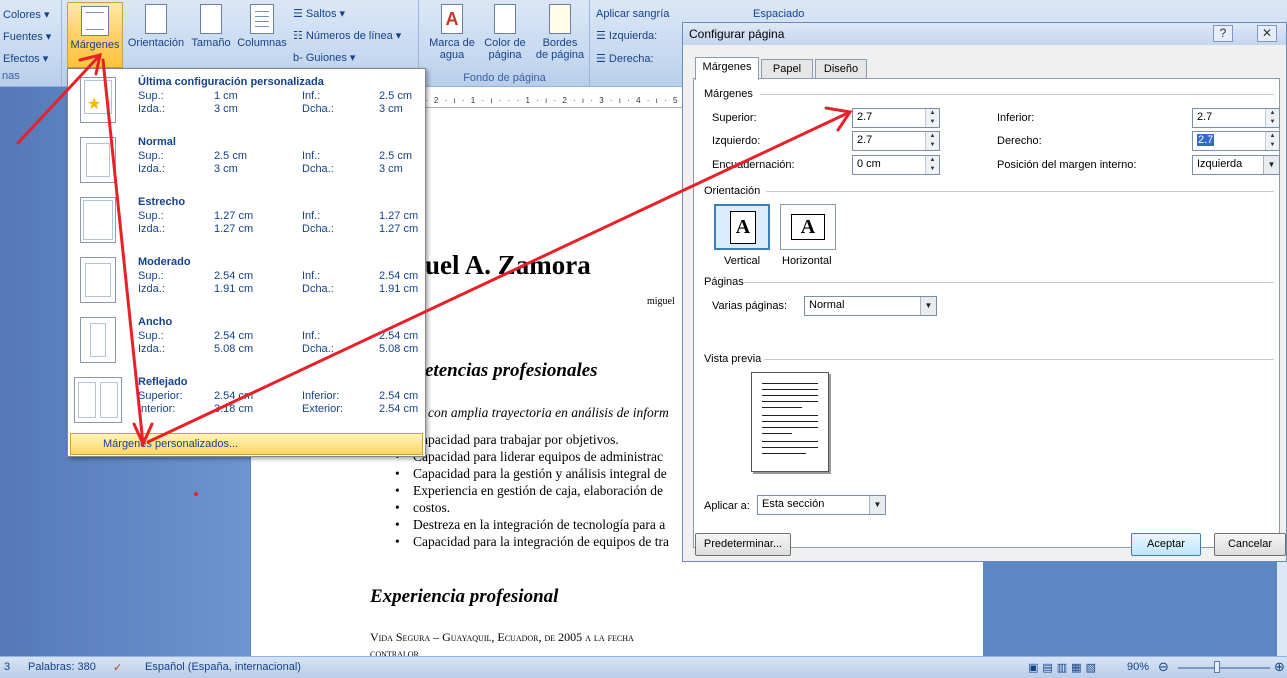 The image size is (1287, 678). Describe the element at coordinates (399, 229) in the screenshot. I see `preset-value-right: 1.27 cm` at that location.